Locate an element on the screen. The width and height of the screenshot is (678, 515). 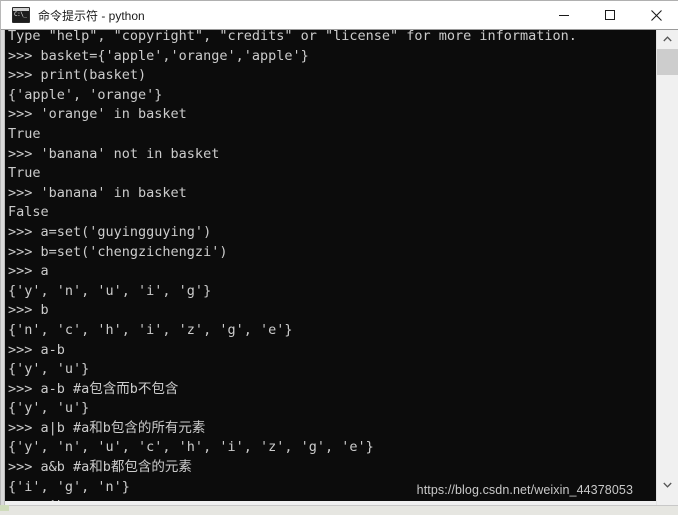
window-title: 命令提示符 - python is located at coordinates (91, 15).